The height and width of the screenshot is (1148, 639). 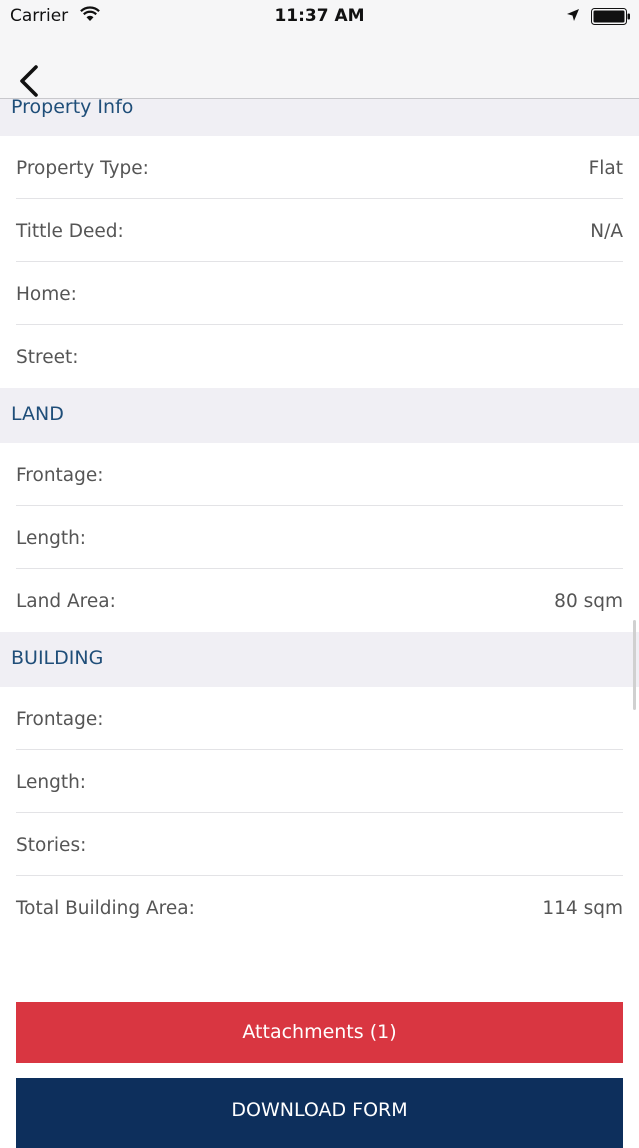 I want to click on row-value: N/A, so click(x=606, y=231).